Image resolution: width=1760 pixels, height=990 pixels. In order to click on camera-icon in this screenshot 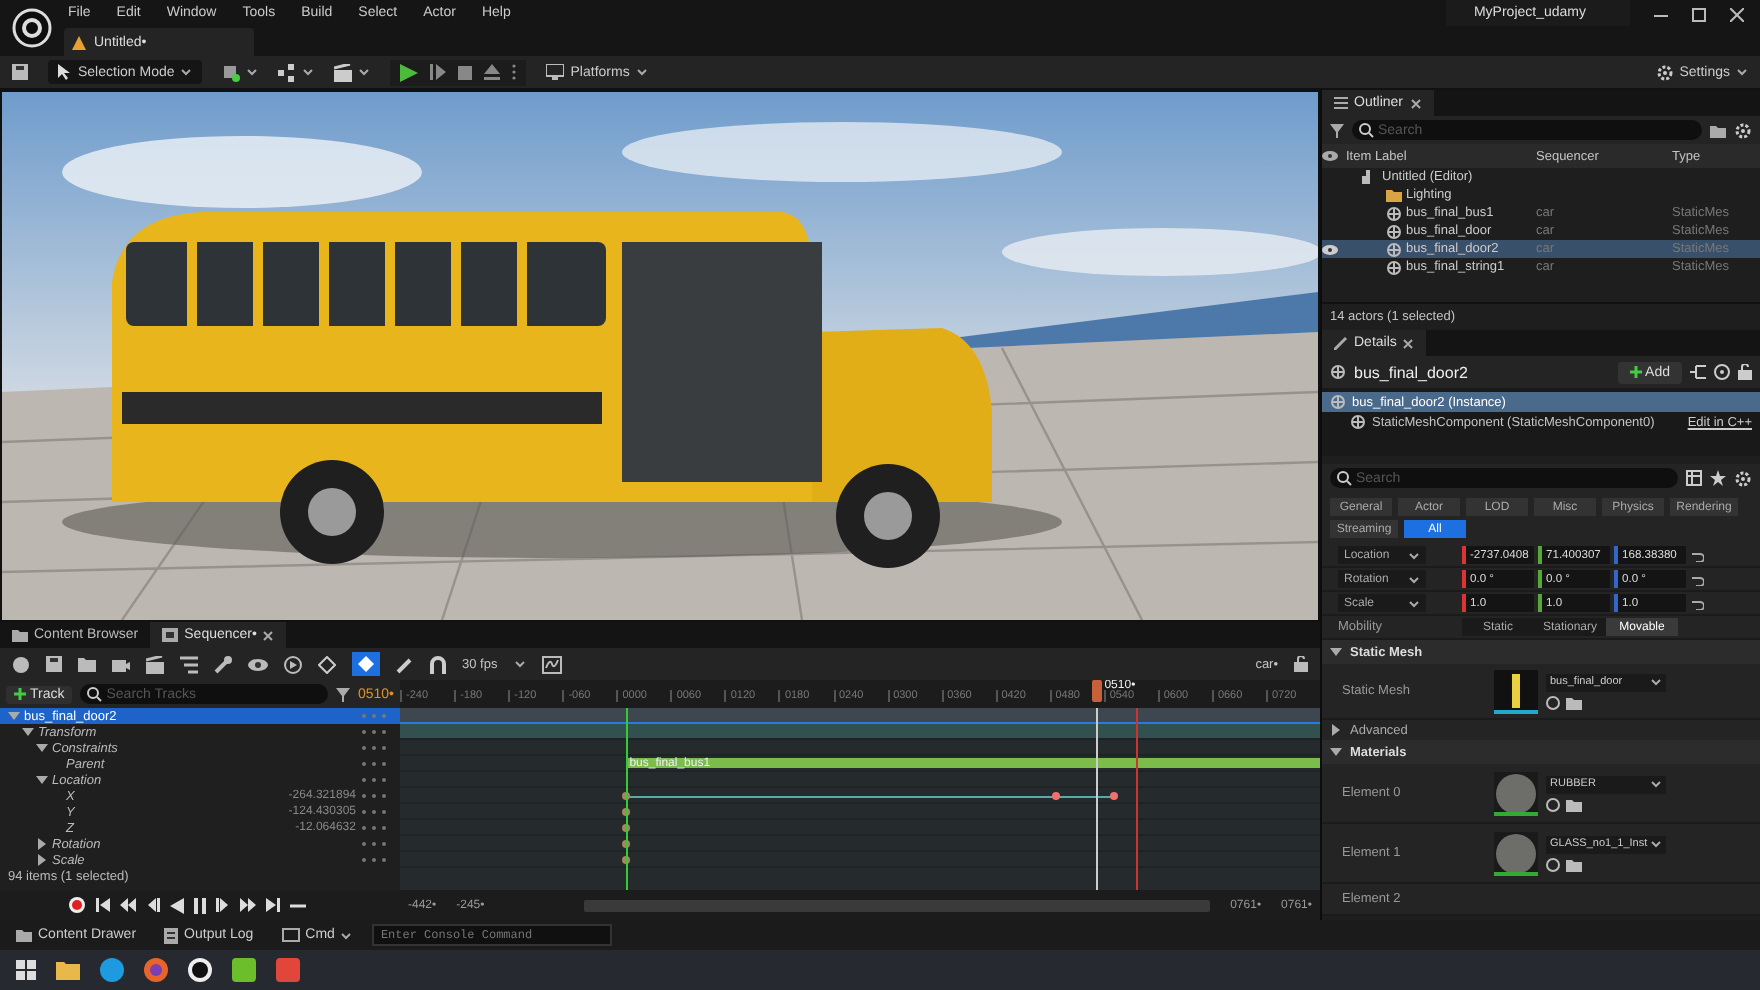, I will do `click(121, 664)`.